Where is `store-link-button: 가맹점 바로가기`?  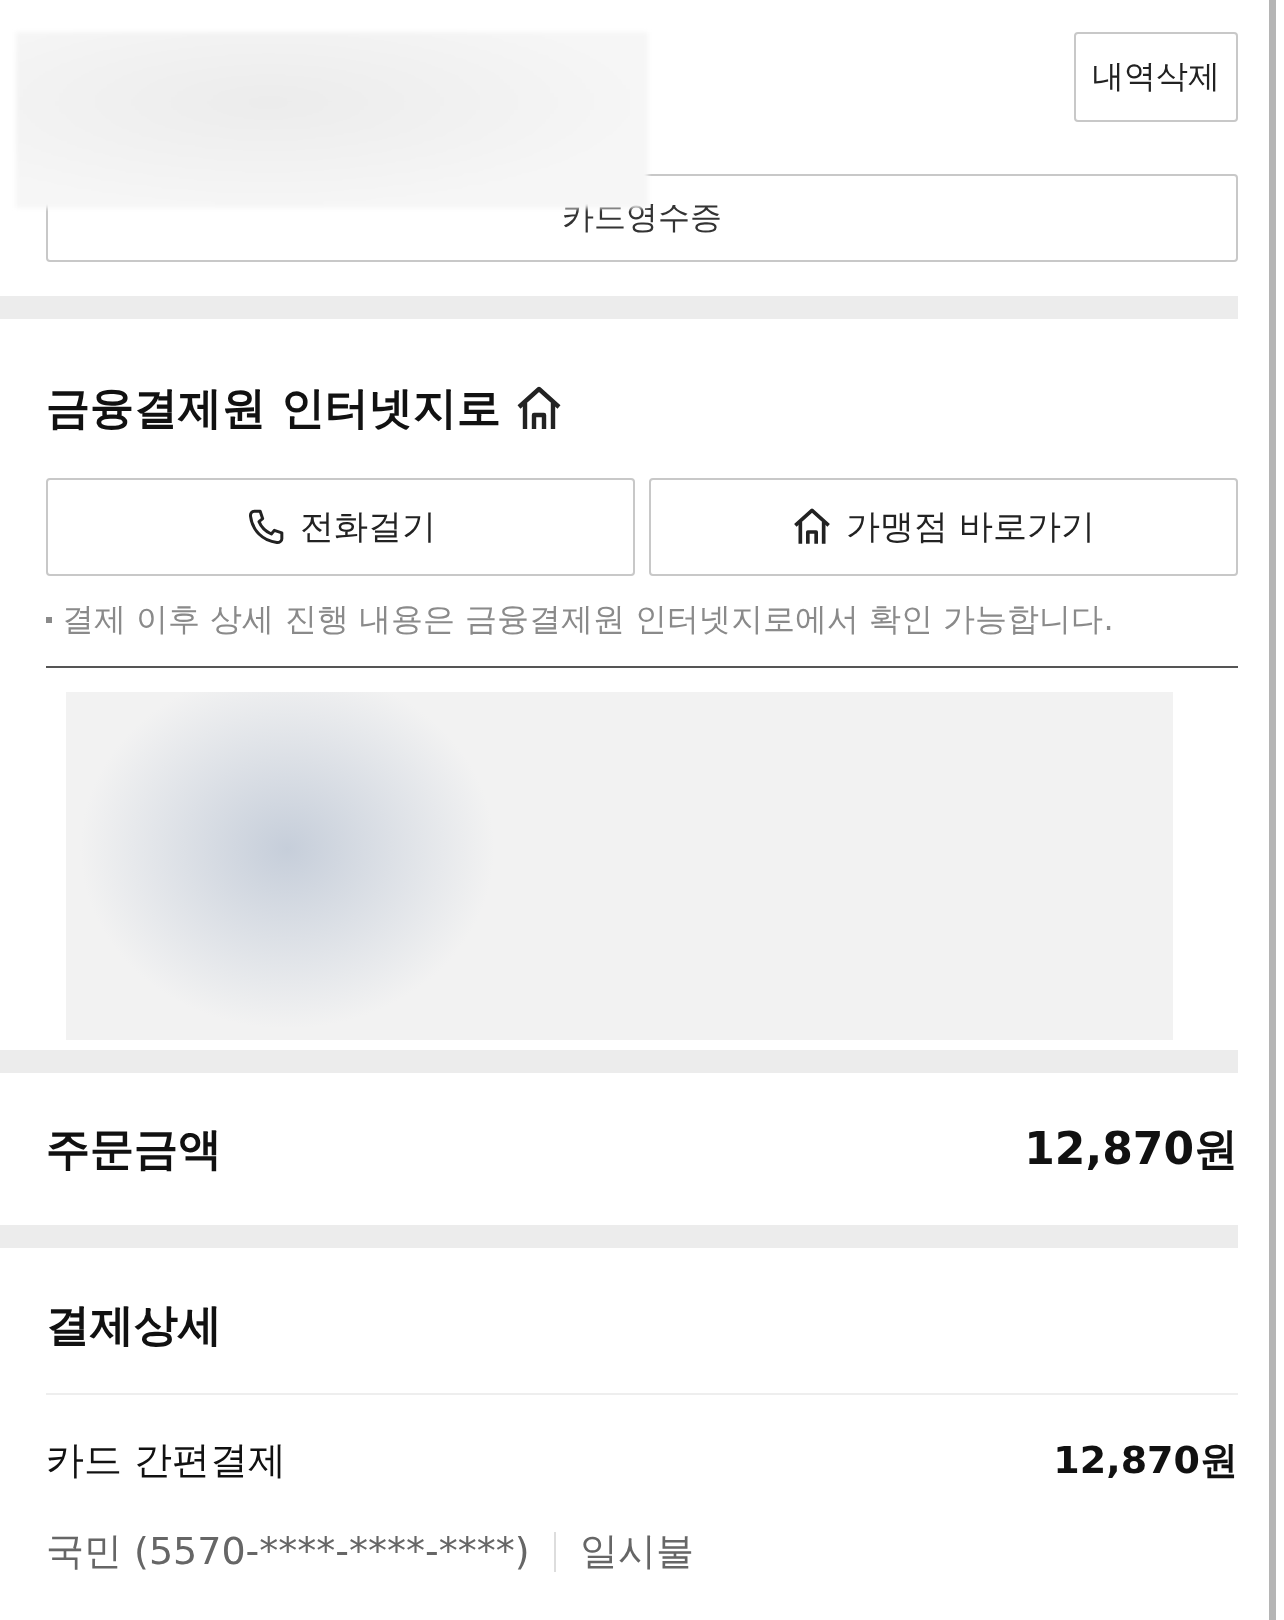
store-link-button: 가맹점 바로가기 is located at coordinates (943, 527).